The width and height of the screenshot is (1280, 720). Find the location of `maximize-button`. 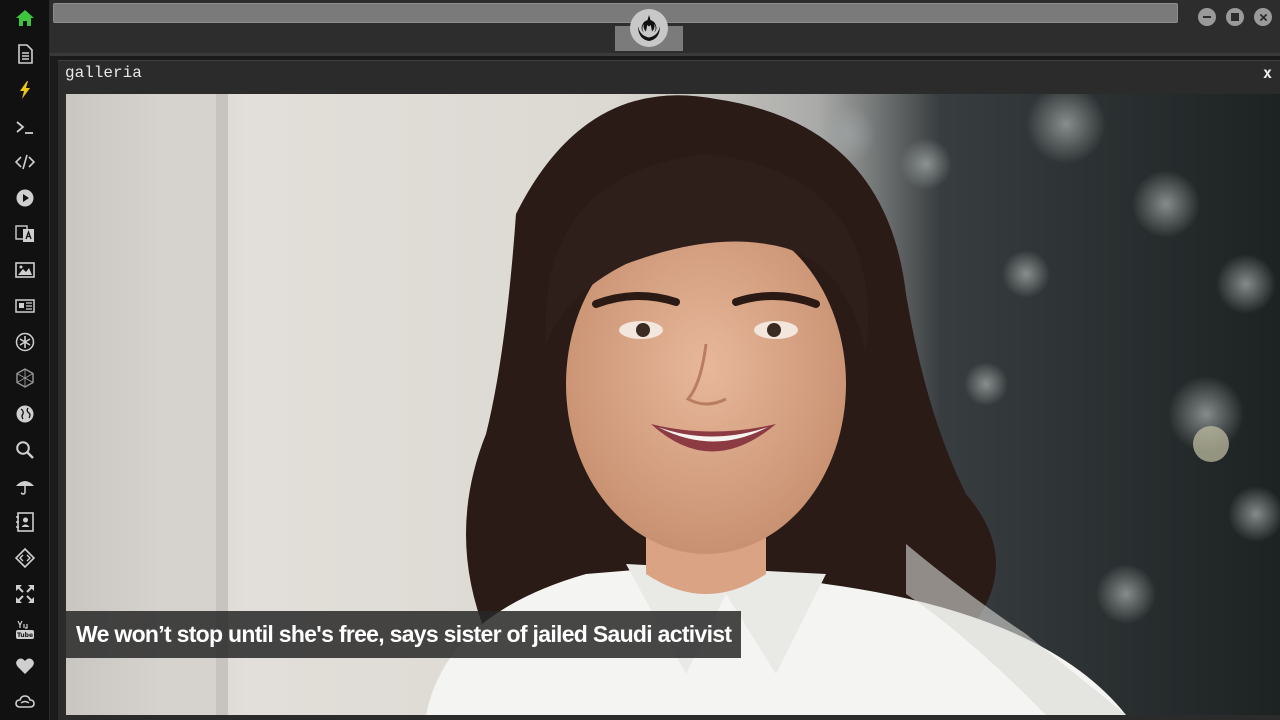

maximize-button is located at coordinates (1235, 17).